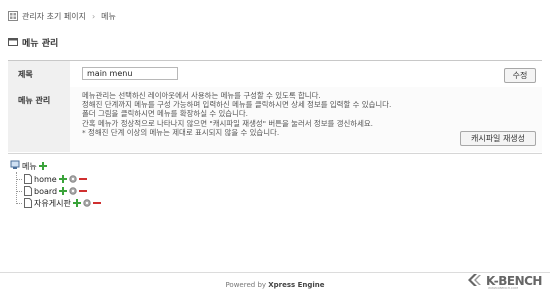 The image size is (550, 299). I want to click on title-label: 제목, so click(39, 74).